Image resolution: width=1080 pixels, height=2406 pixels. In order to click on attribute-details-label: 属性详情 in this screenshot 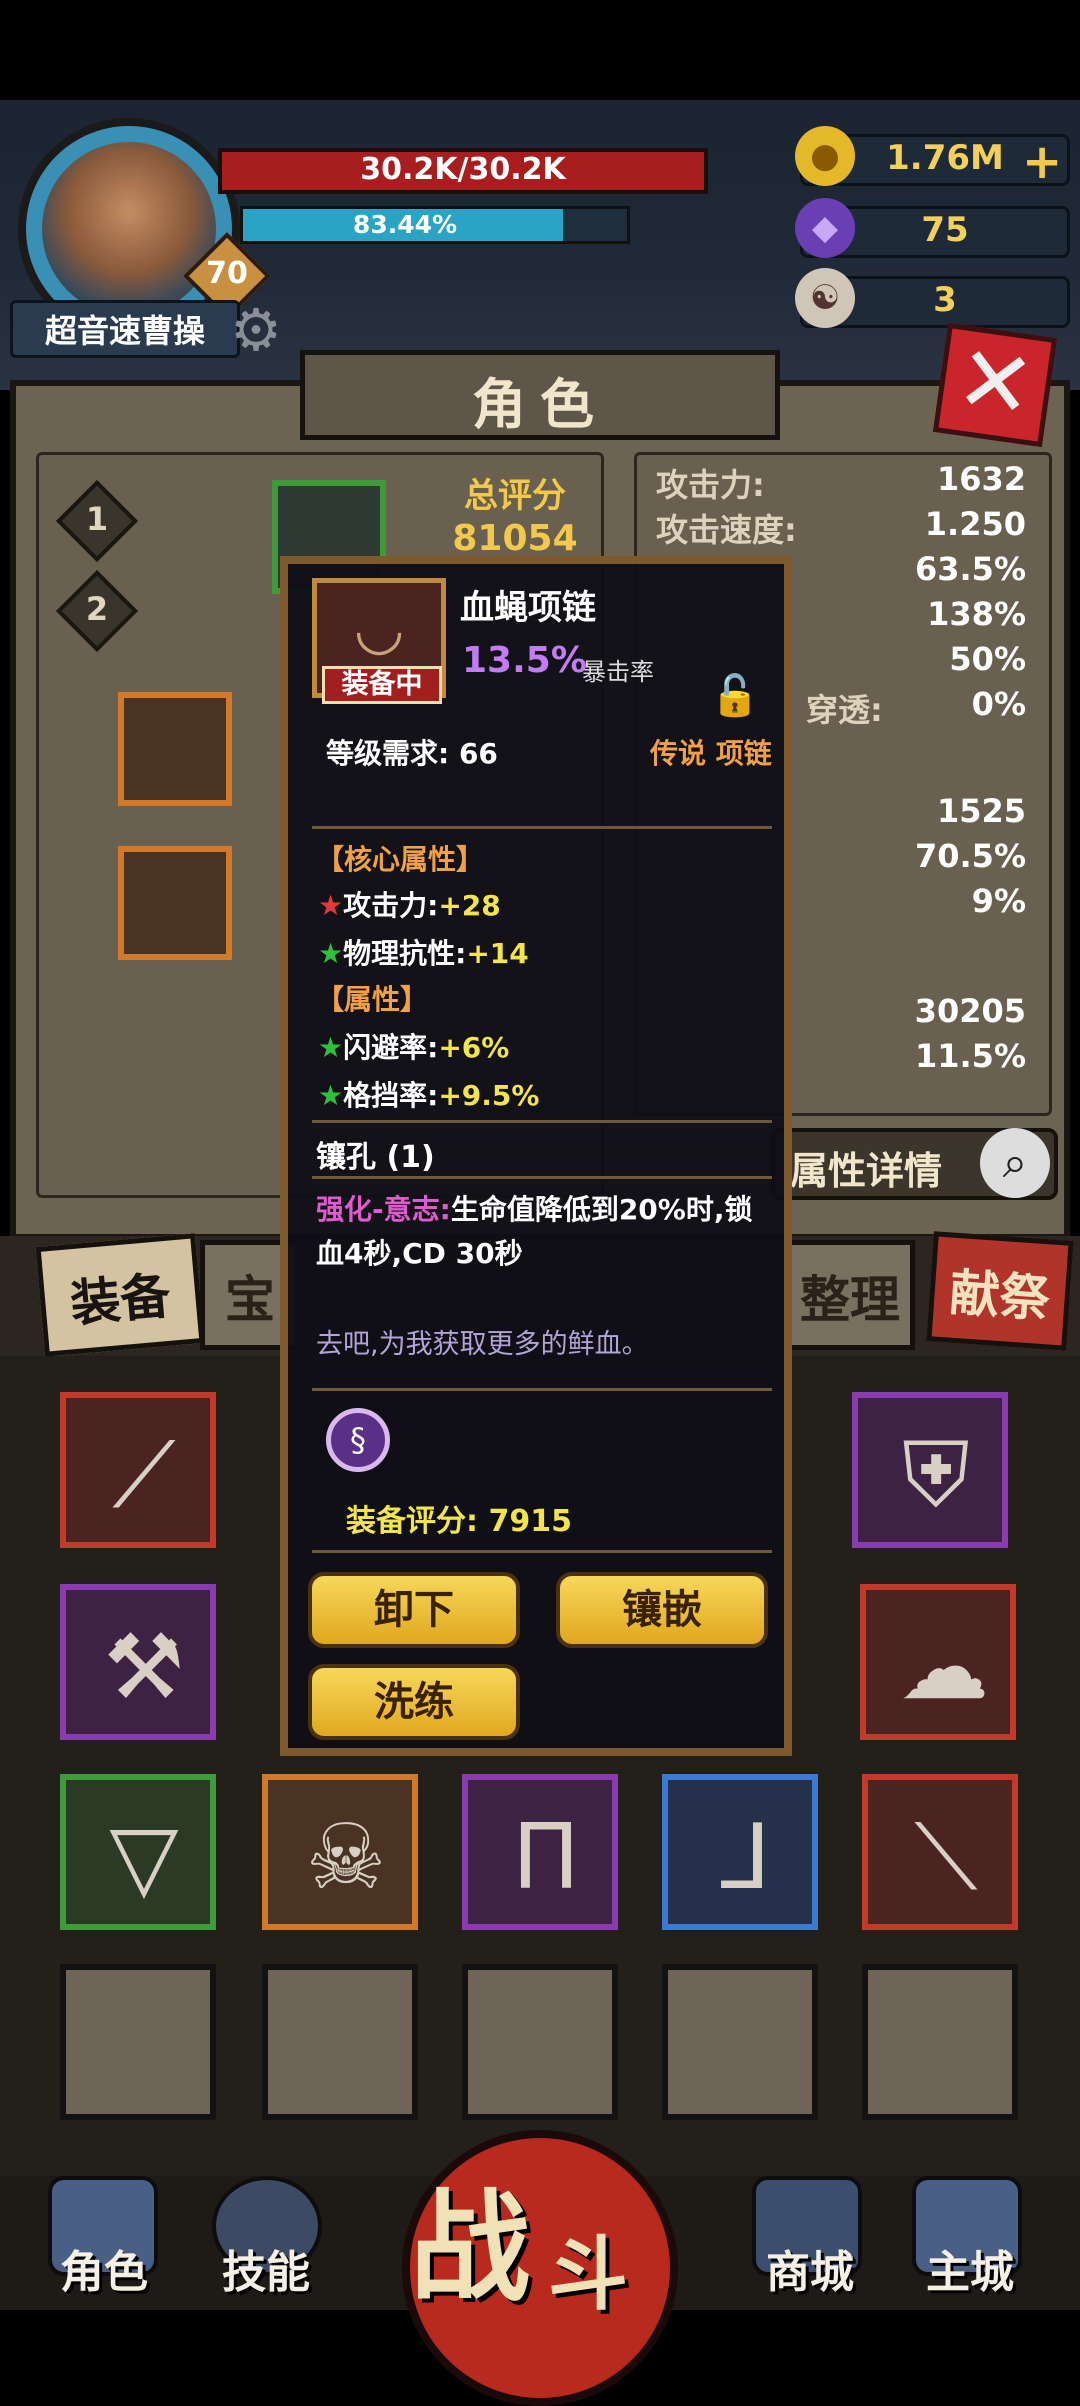, I will do `click(866, 1171)`.